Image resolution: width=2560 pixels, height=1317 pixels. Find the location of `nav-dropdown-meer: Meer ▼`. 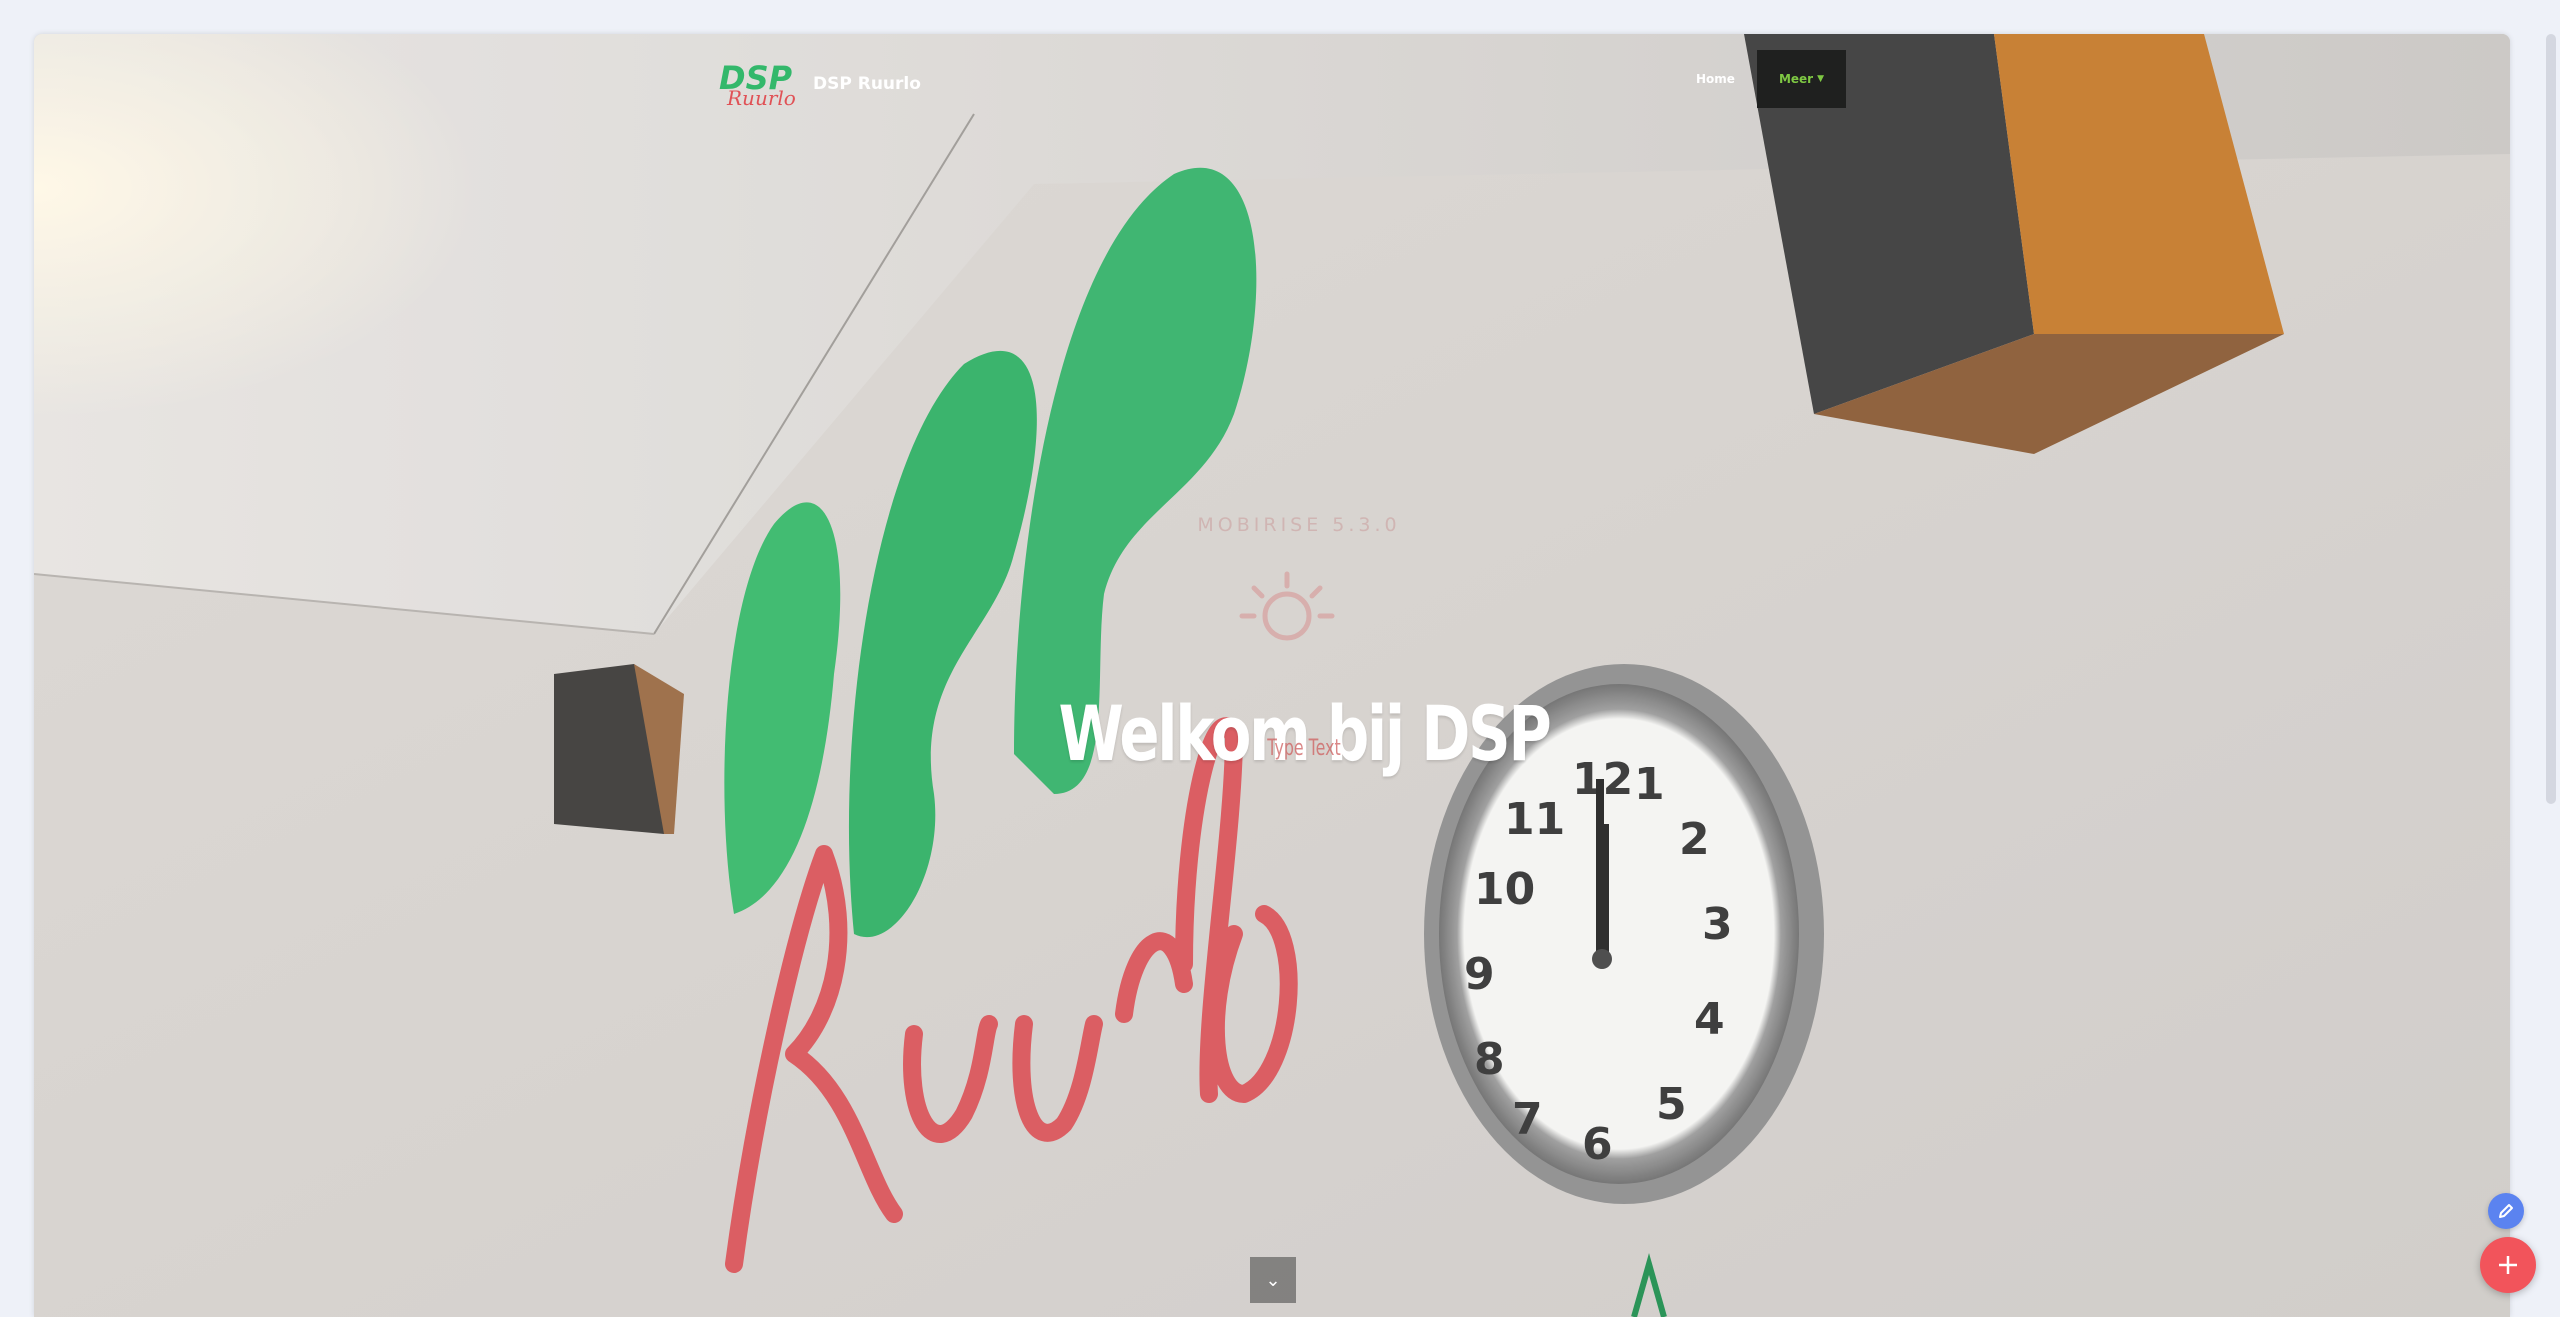

nav-dropdown-meer: Meer ▼ is located at coordinates (1801, 79).